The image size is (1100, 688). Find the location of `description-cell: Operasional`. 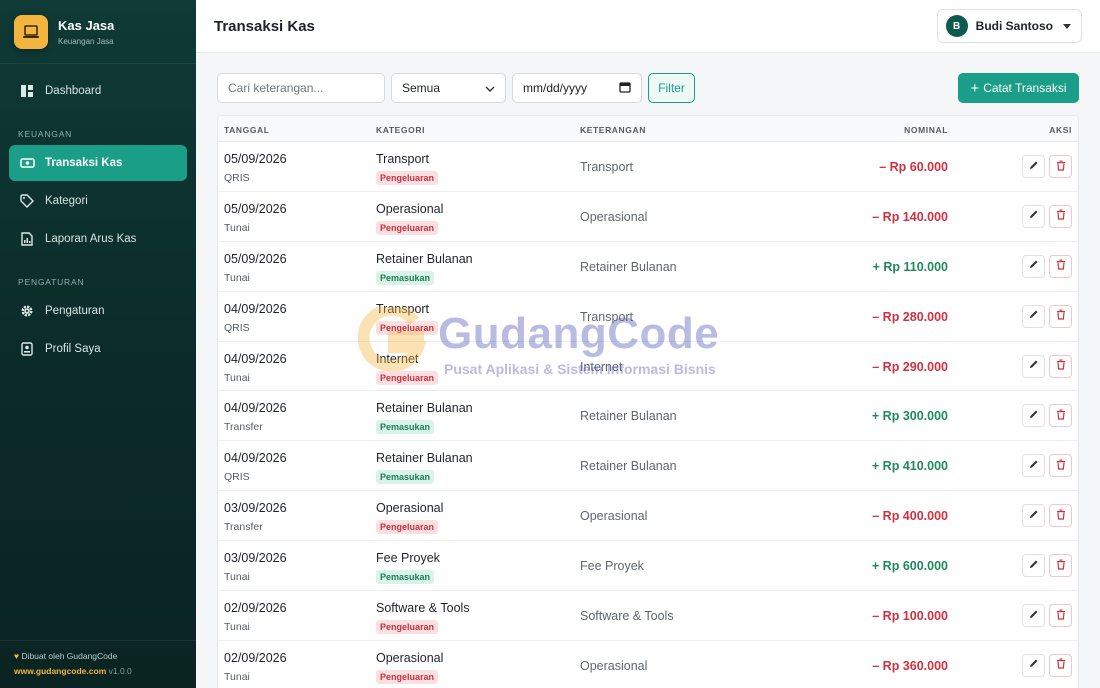

description-cell: Operasional is located at coordinates (614, 665).